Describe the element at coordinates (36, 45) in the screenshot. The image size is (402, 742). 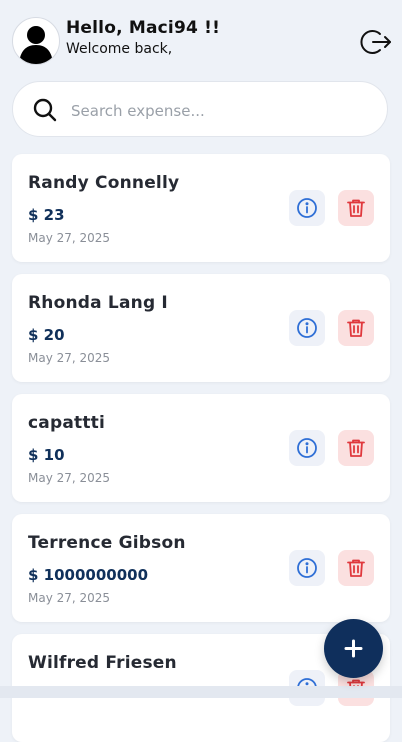
I see `user-silhouette-icon` at that location.